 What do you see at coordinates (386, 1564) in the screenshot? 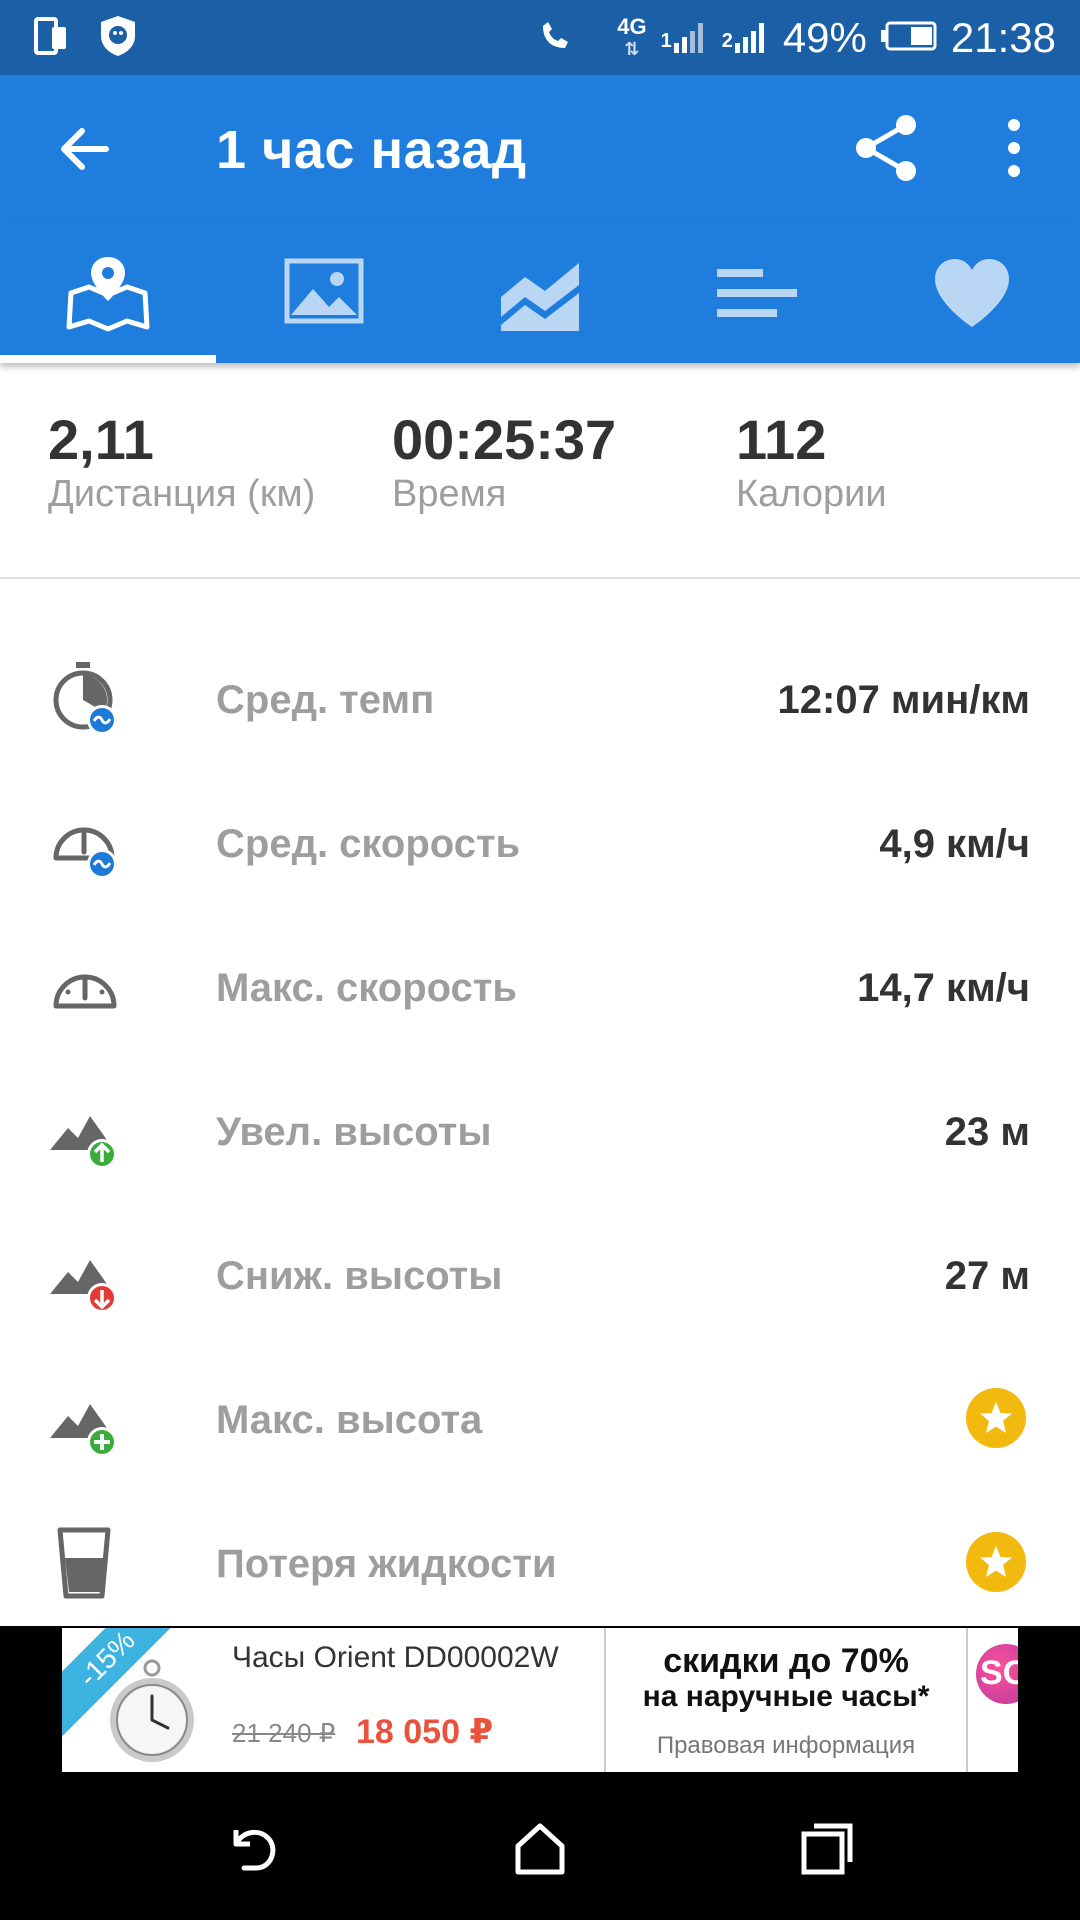
I see `stat-label: Потеря жидкости` at bounding box center [386, 1564].